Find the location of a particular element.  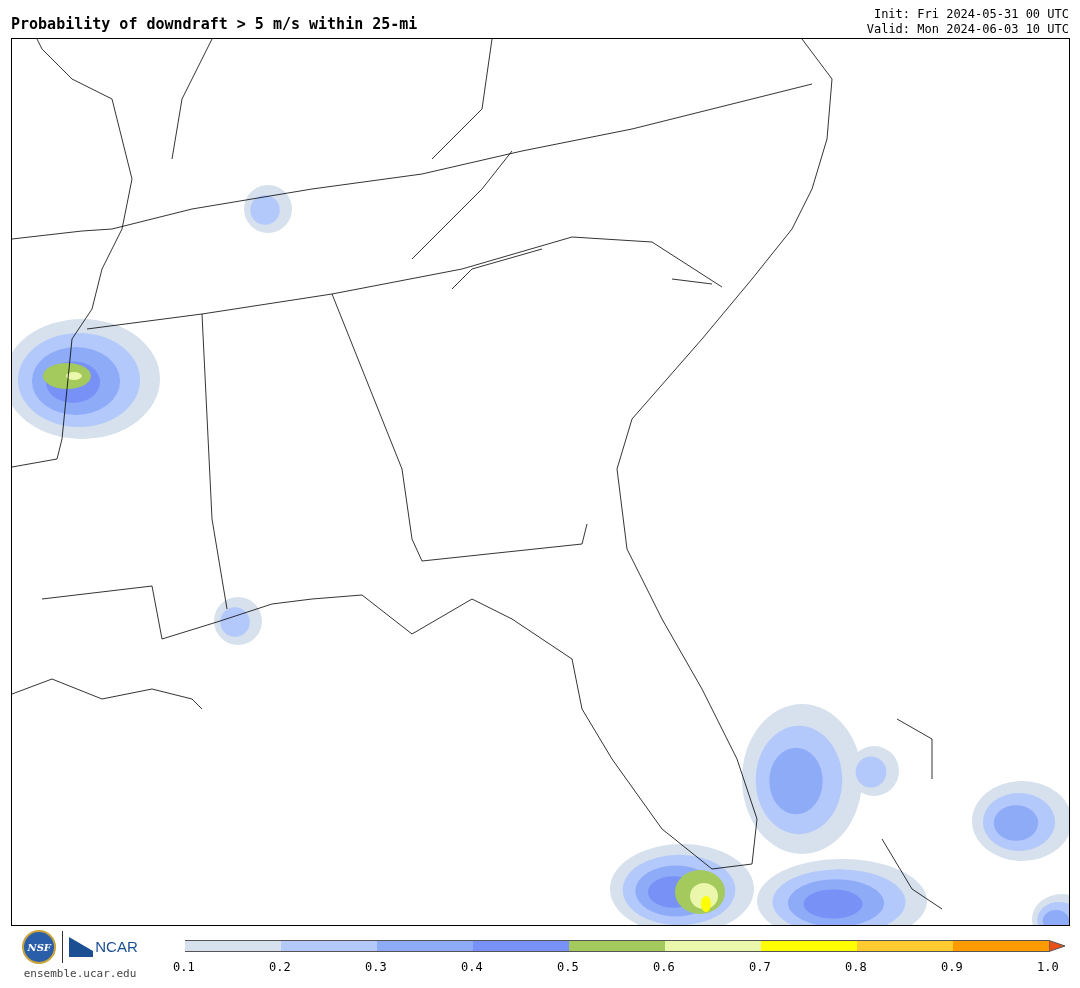

tick-label: 0.1 is located at coordinates (184, 967).